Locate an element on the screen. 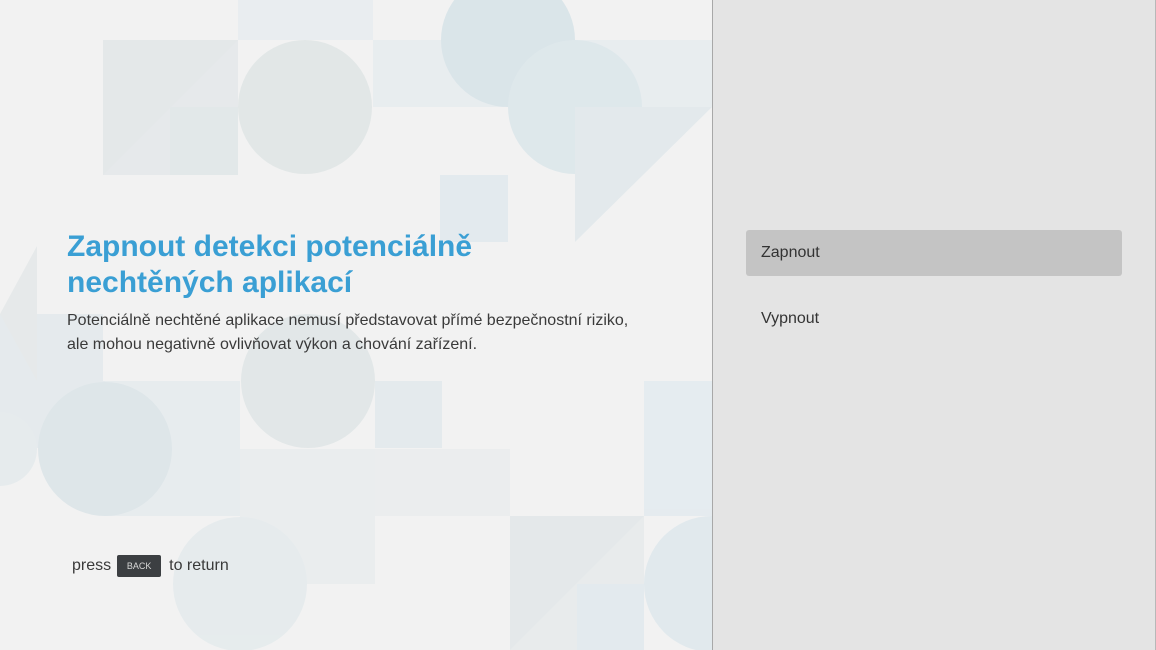  back-hint-suffix: to return is located at coordinates (199, 565).